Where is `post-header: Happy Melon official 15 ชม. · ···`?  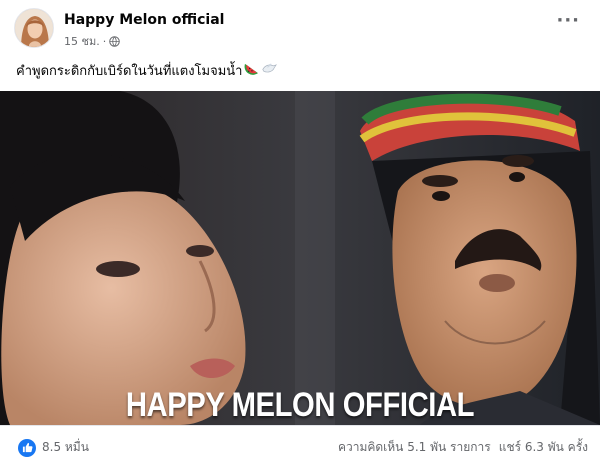
post-header: Happy Melon official 15 ชม. · ··· is located at coordinates (299, 30).